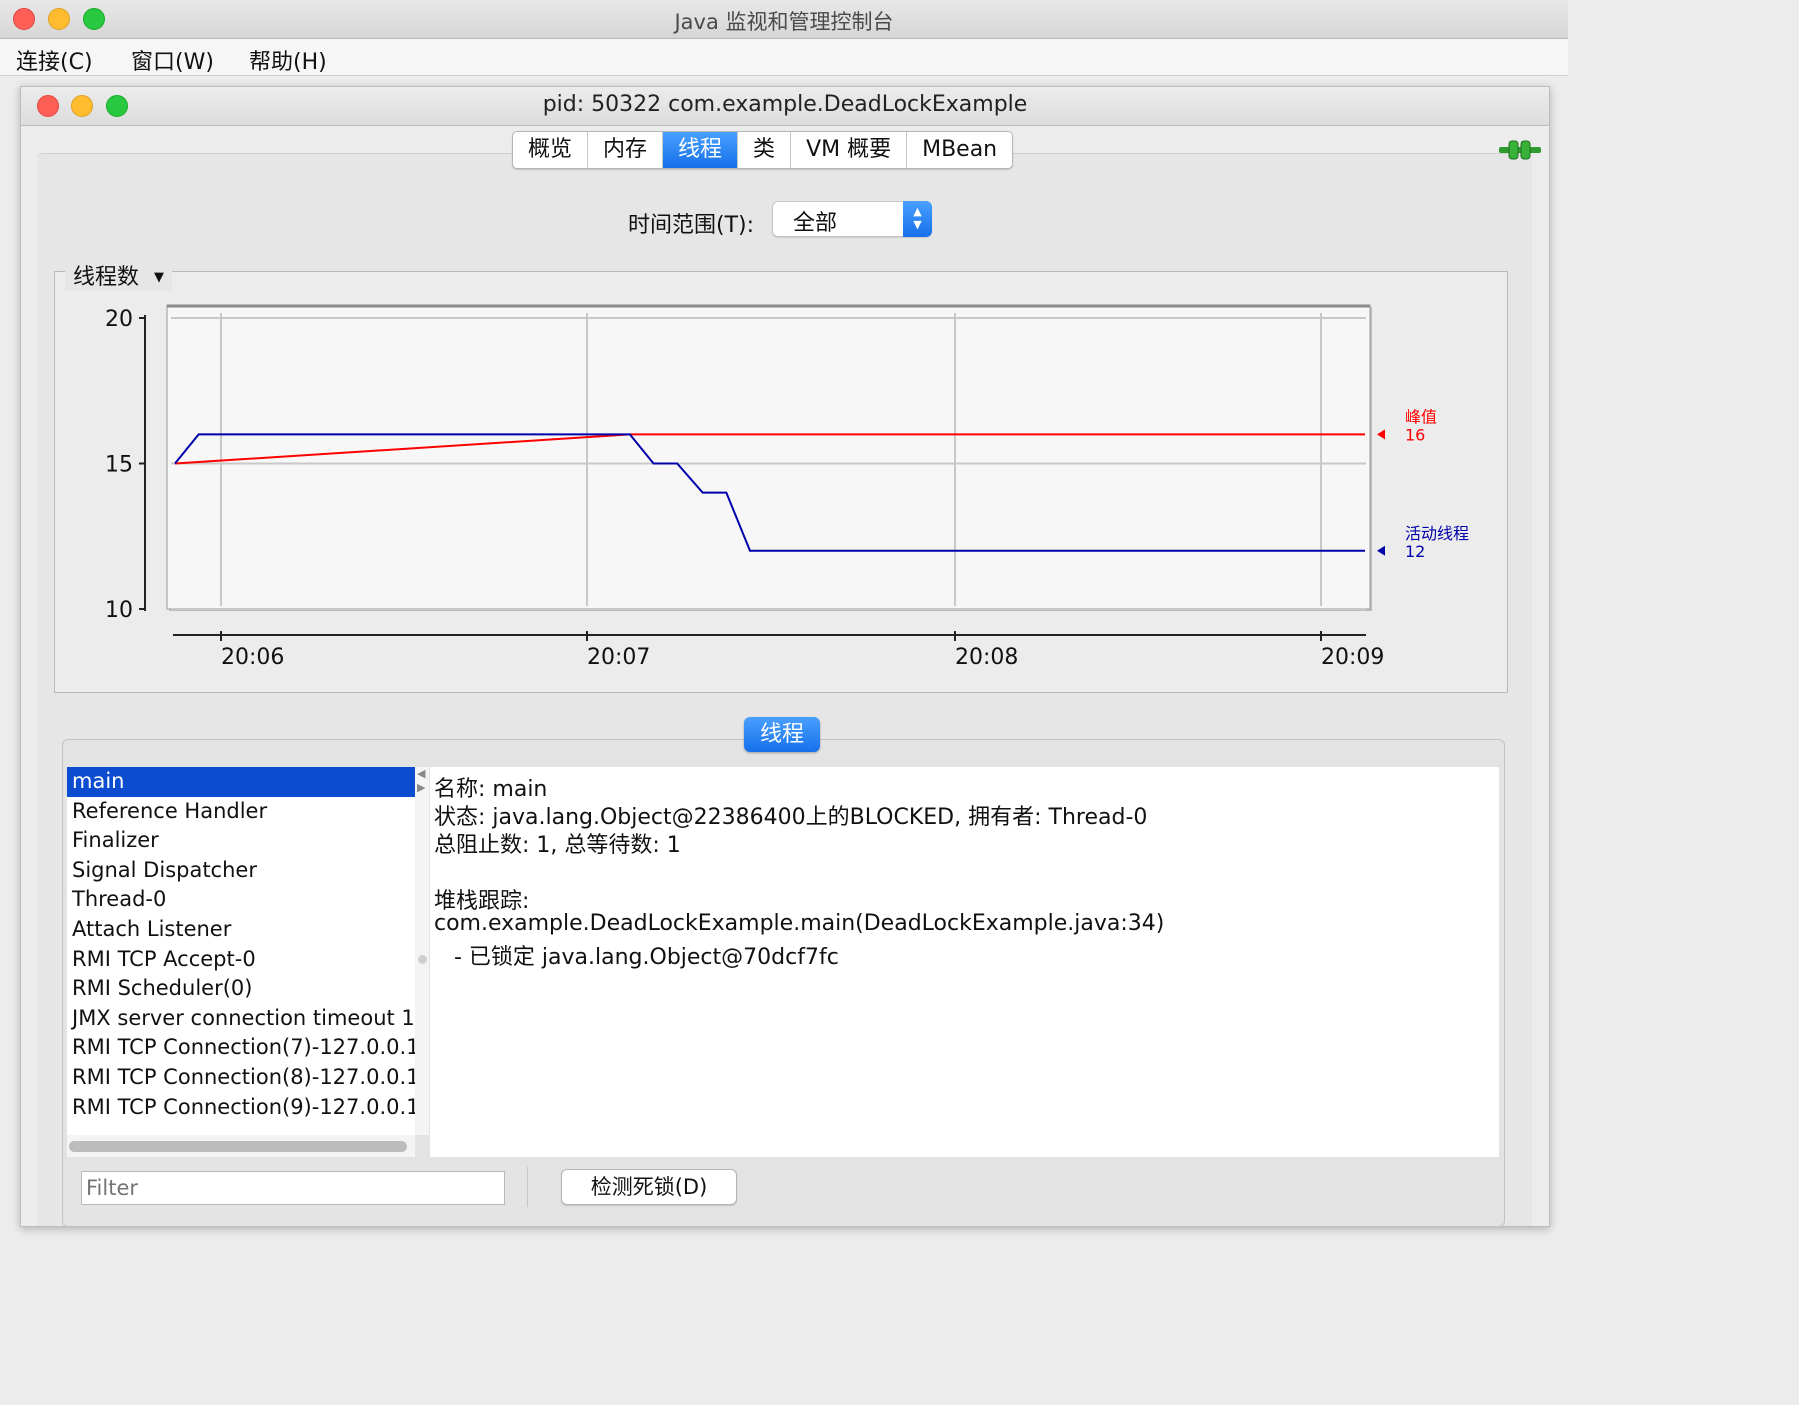 The image size is (1799, 1405). Describe the element at coordinates (241, 930) in the screenshot. I see `thread-list-item: Attach Listener` at that location.